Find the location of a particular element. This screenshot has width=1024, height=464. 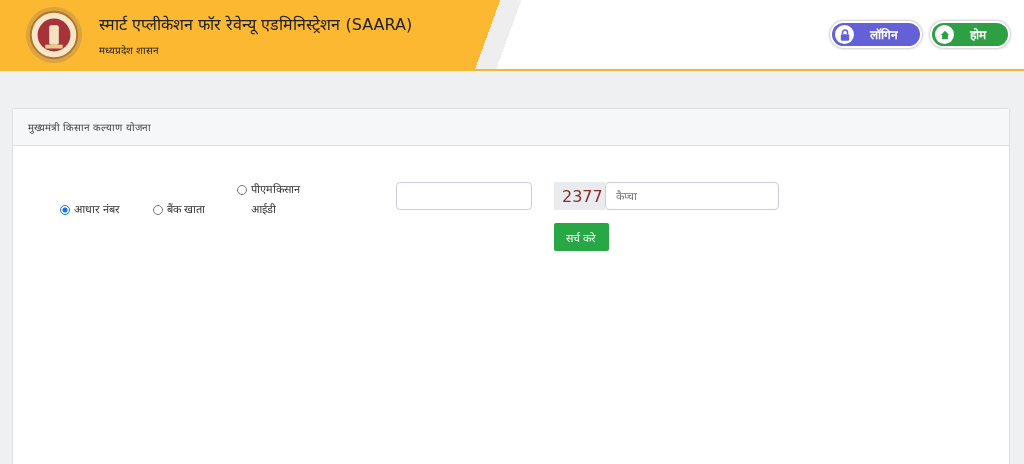

radio-button is located at coordinates (65, 210).